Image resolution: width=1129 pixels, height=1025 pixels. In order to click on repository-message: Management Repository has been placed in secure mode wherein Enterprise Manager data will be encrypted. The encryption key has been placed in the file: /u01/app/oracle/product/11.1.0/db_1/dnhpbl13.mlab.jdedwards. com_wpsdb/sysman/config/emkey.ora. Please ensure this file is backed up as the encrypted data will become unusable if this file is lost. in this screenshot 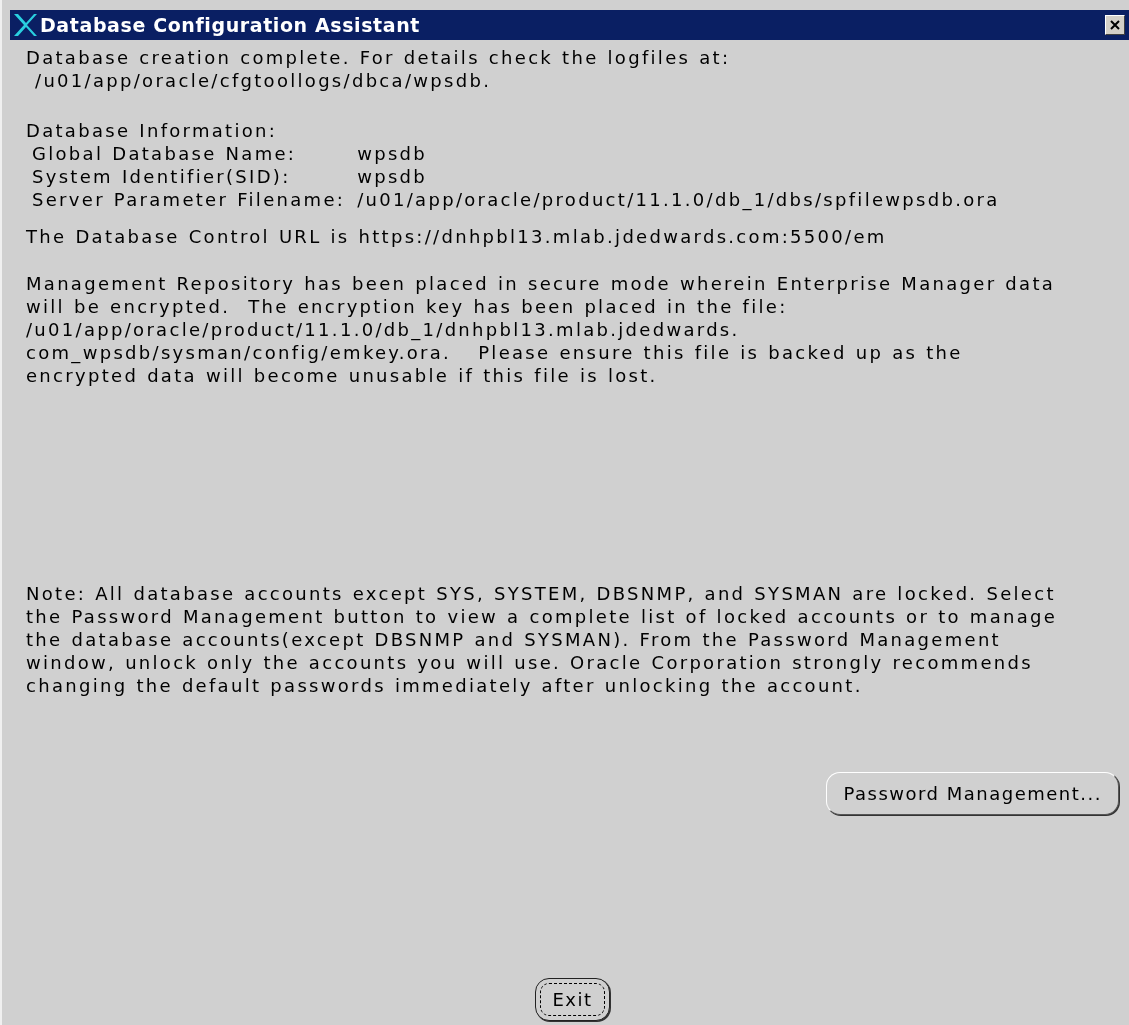, I will do `click(541, 329)`.